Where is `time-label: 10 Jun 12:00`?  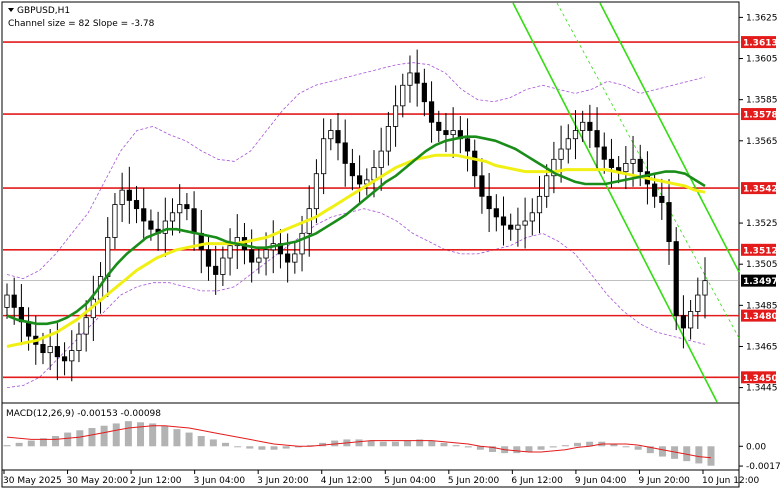 time-label: 10 Jun 12:00 is located at coordinates (730, 481).